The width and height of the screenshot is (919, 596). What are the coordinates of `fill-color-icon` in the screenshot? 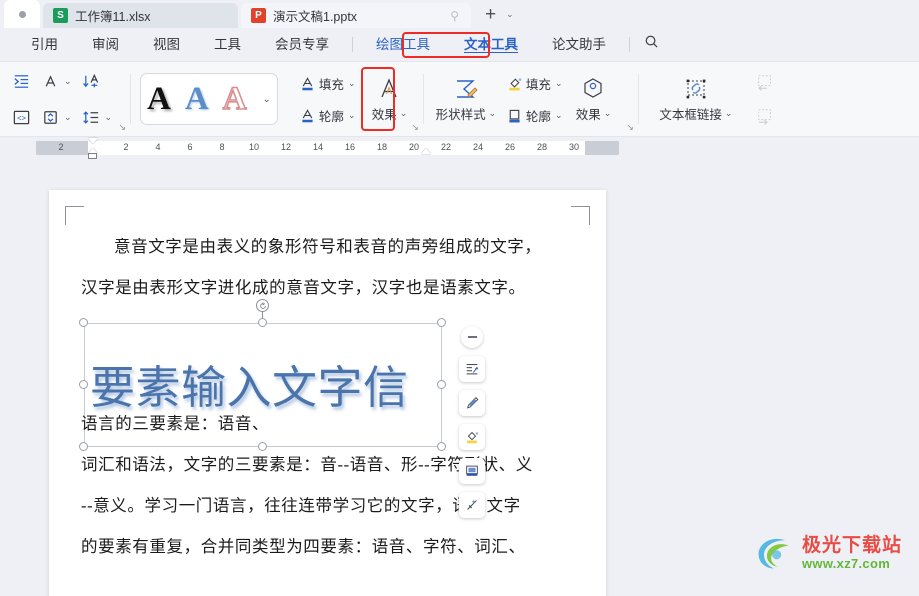 It's located at (472, 437).